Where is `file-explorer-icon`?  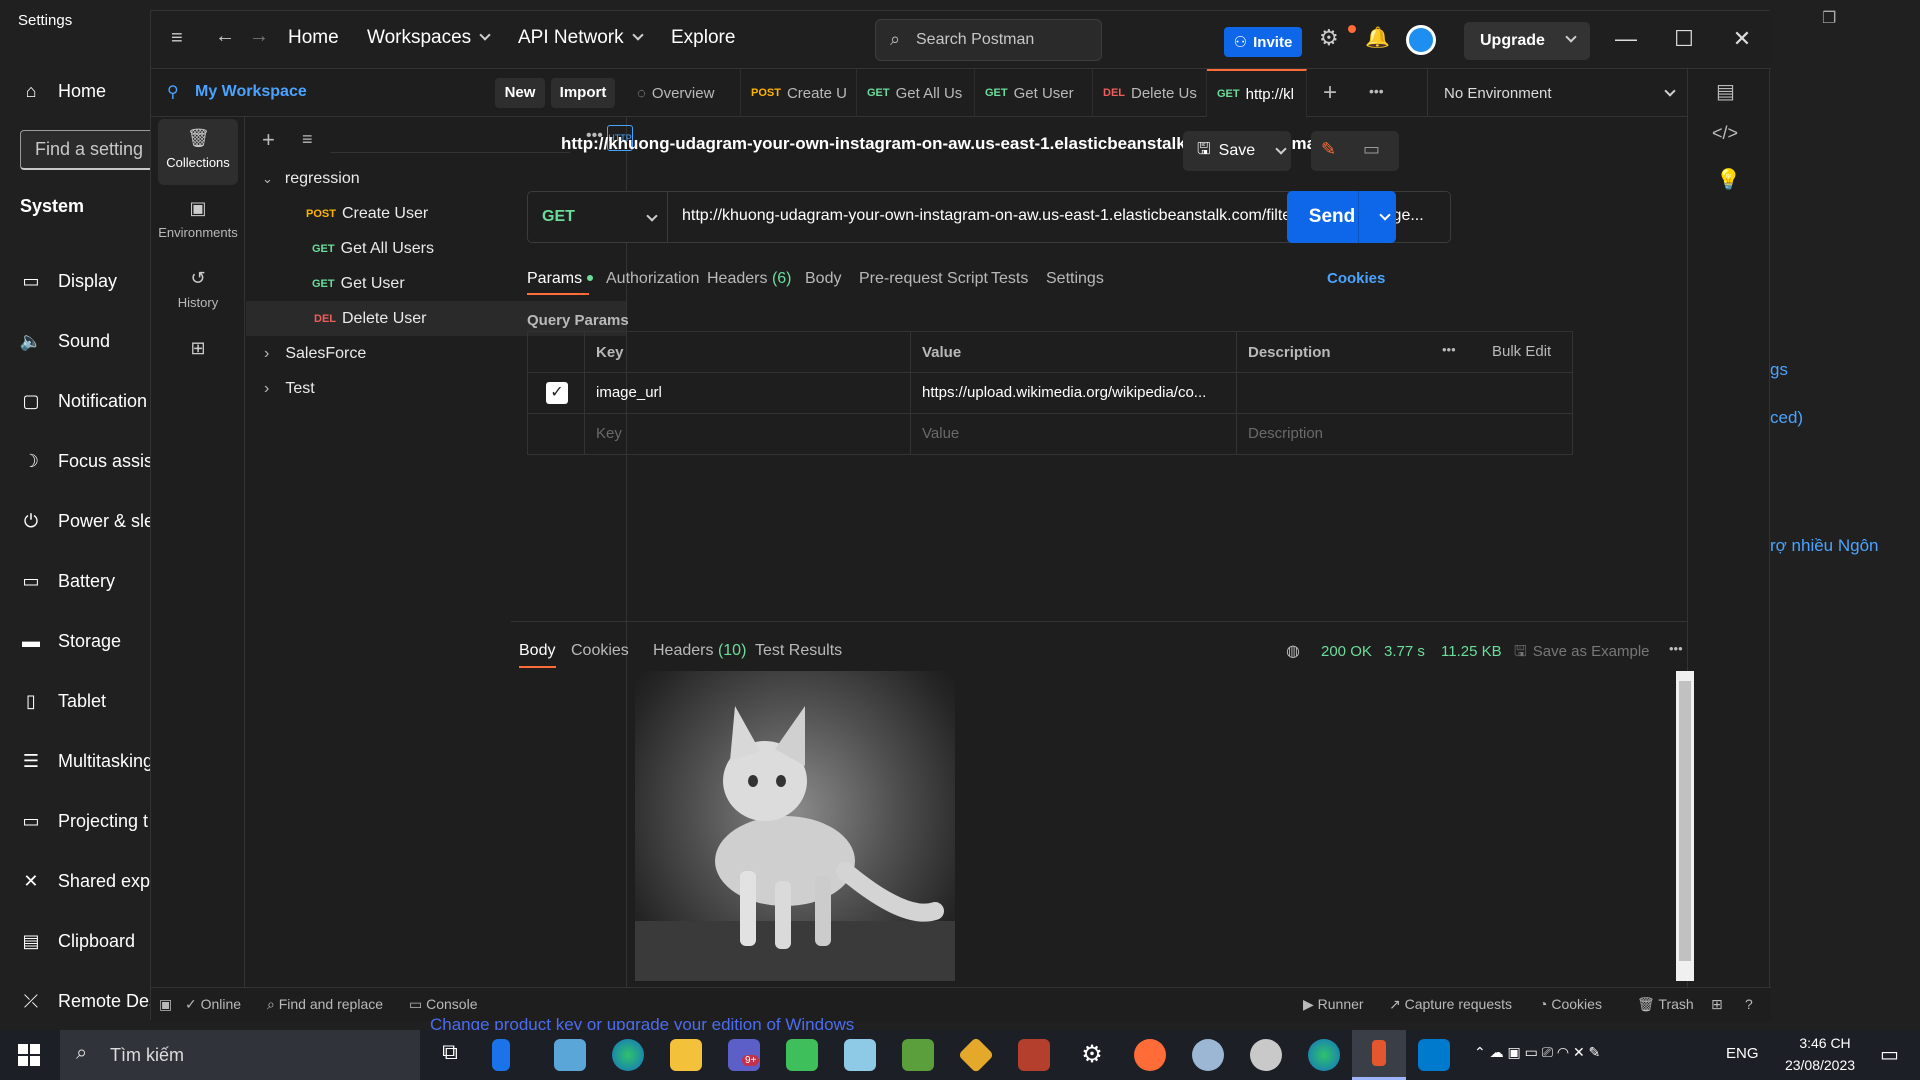 file-explorer-icon is located at coordinates (686, 1055).